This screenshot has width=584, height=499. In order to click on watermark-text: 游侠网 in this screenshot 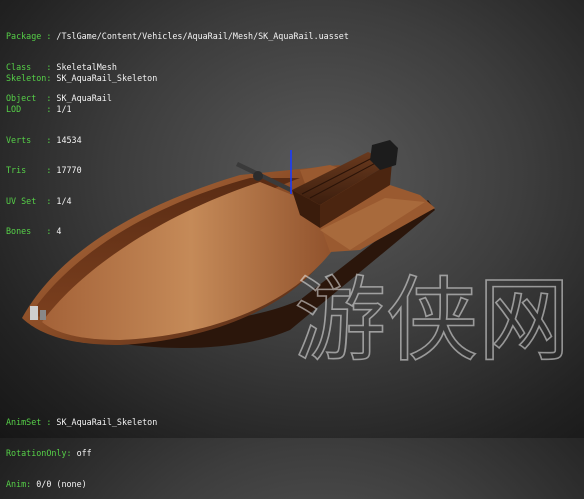, I will do `click(429, 319)`.